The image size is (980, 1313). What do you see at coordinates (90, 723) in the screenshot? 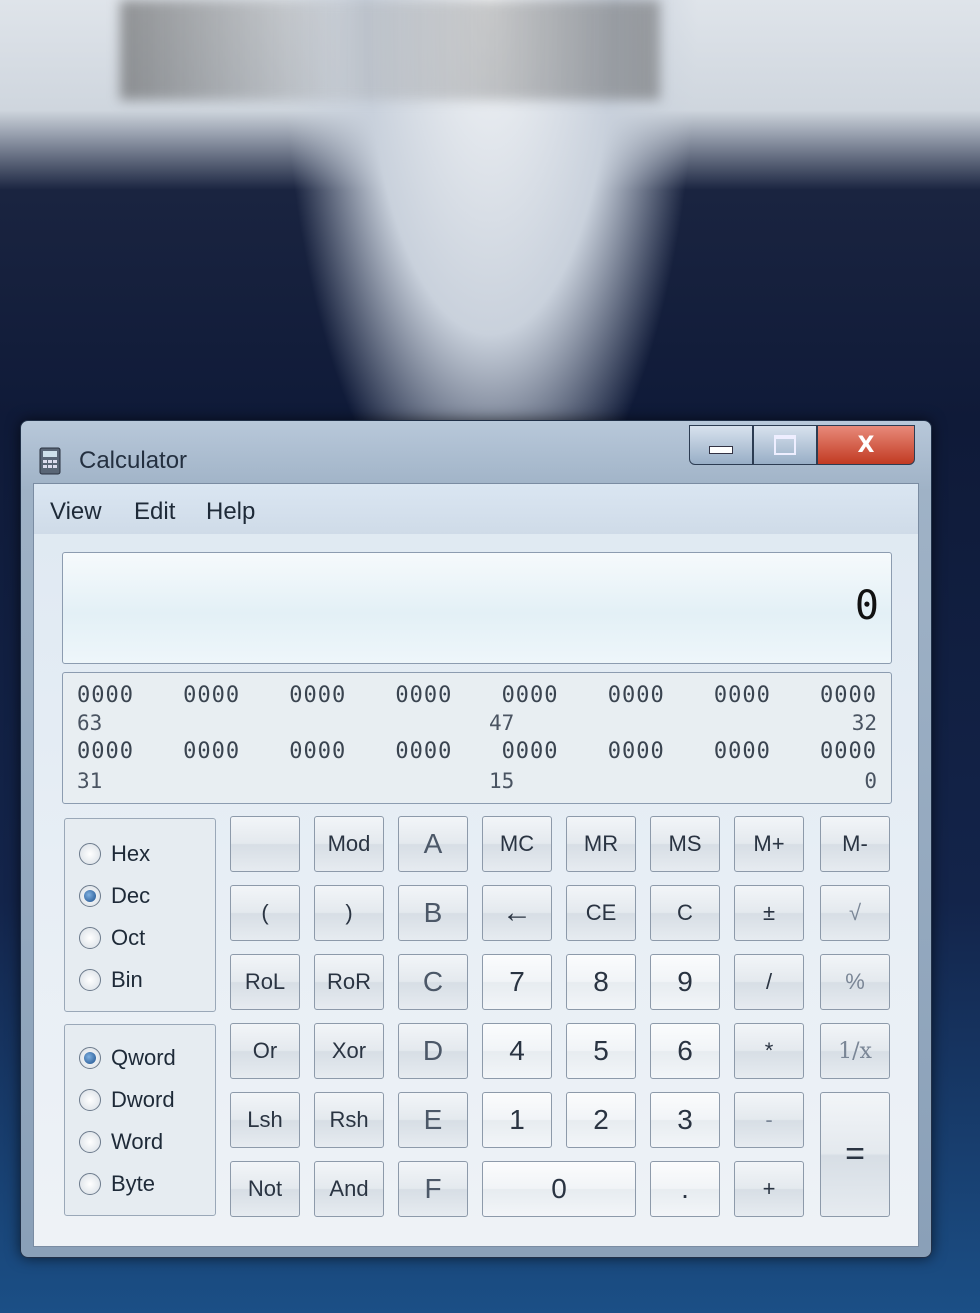
I see `bit-index-63: 63` at bounding box center [90, 723].